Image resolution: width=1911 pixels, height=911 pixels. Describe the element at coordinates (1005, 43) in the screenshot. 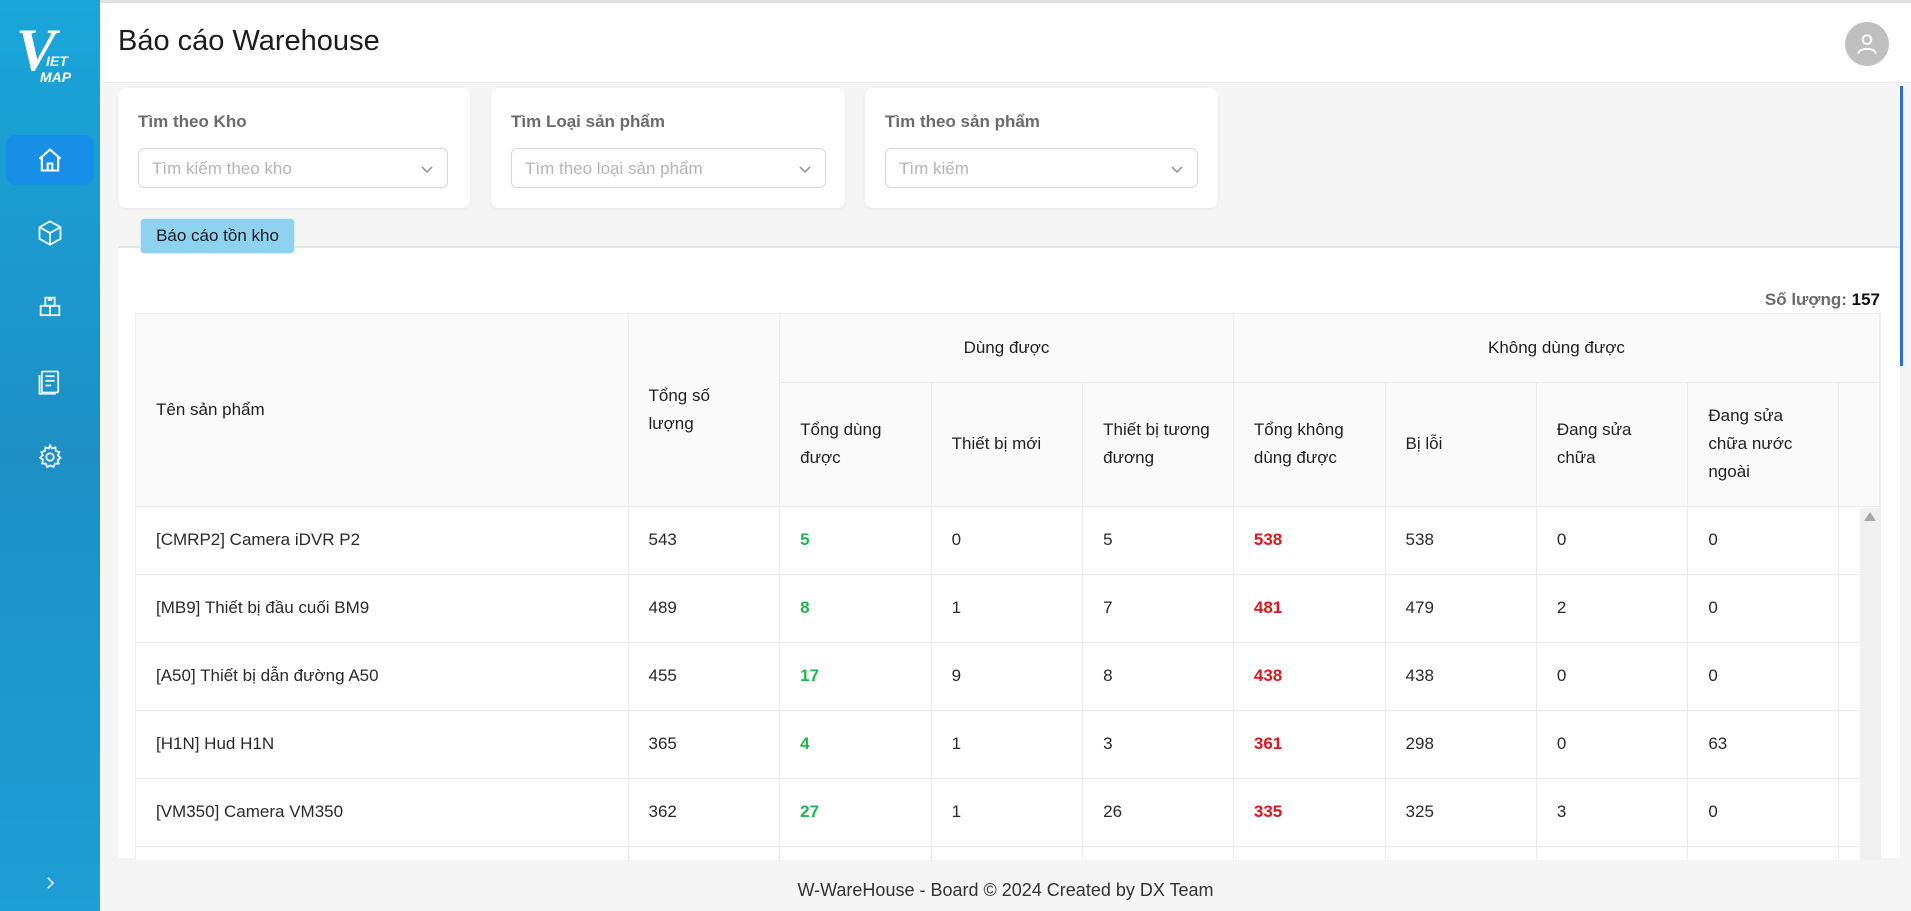

I see `header: Báo cáo Warehouse` at that location.